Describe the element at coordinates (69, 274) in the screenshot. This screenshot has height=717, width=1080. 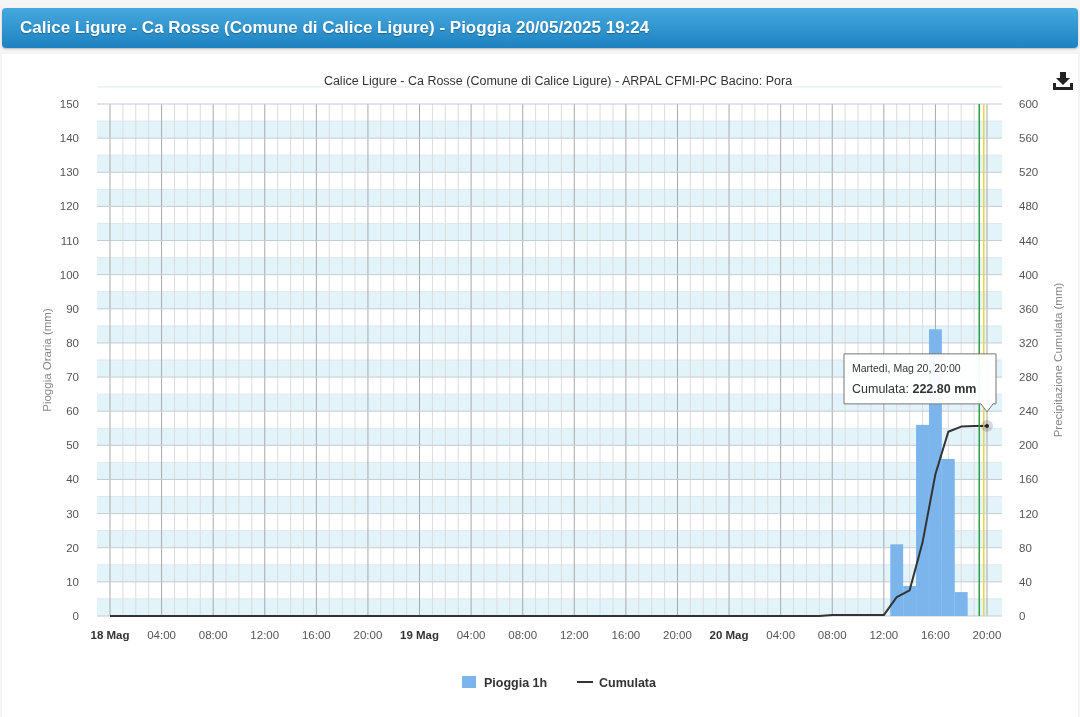
I see `y-axis-label: 100` at that location.